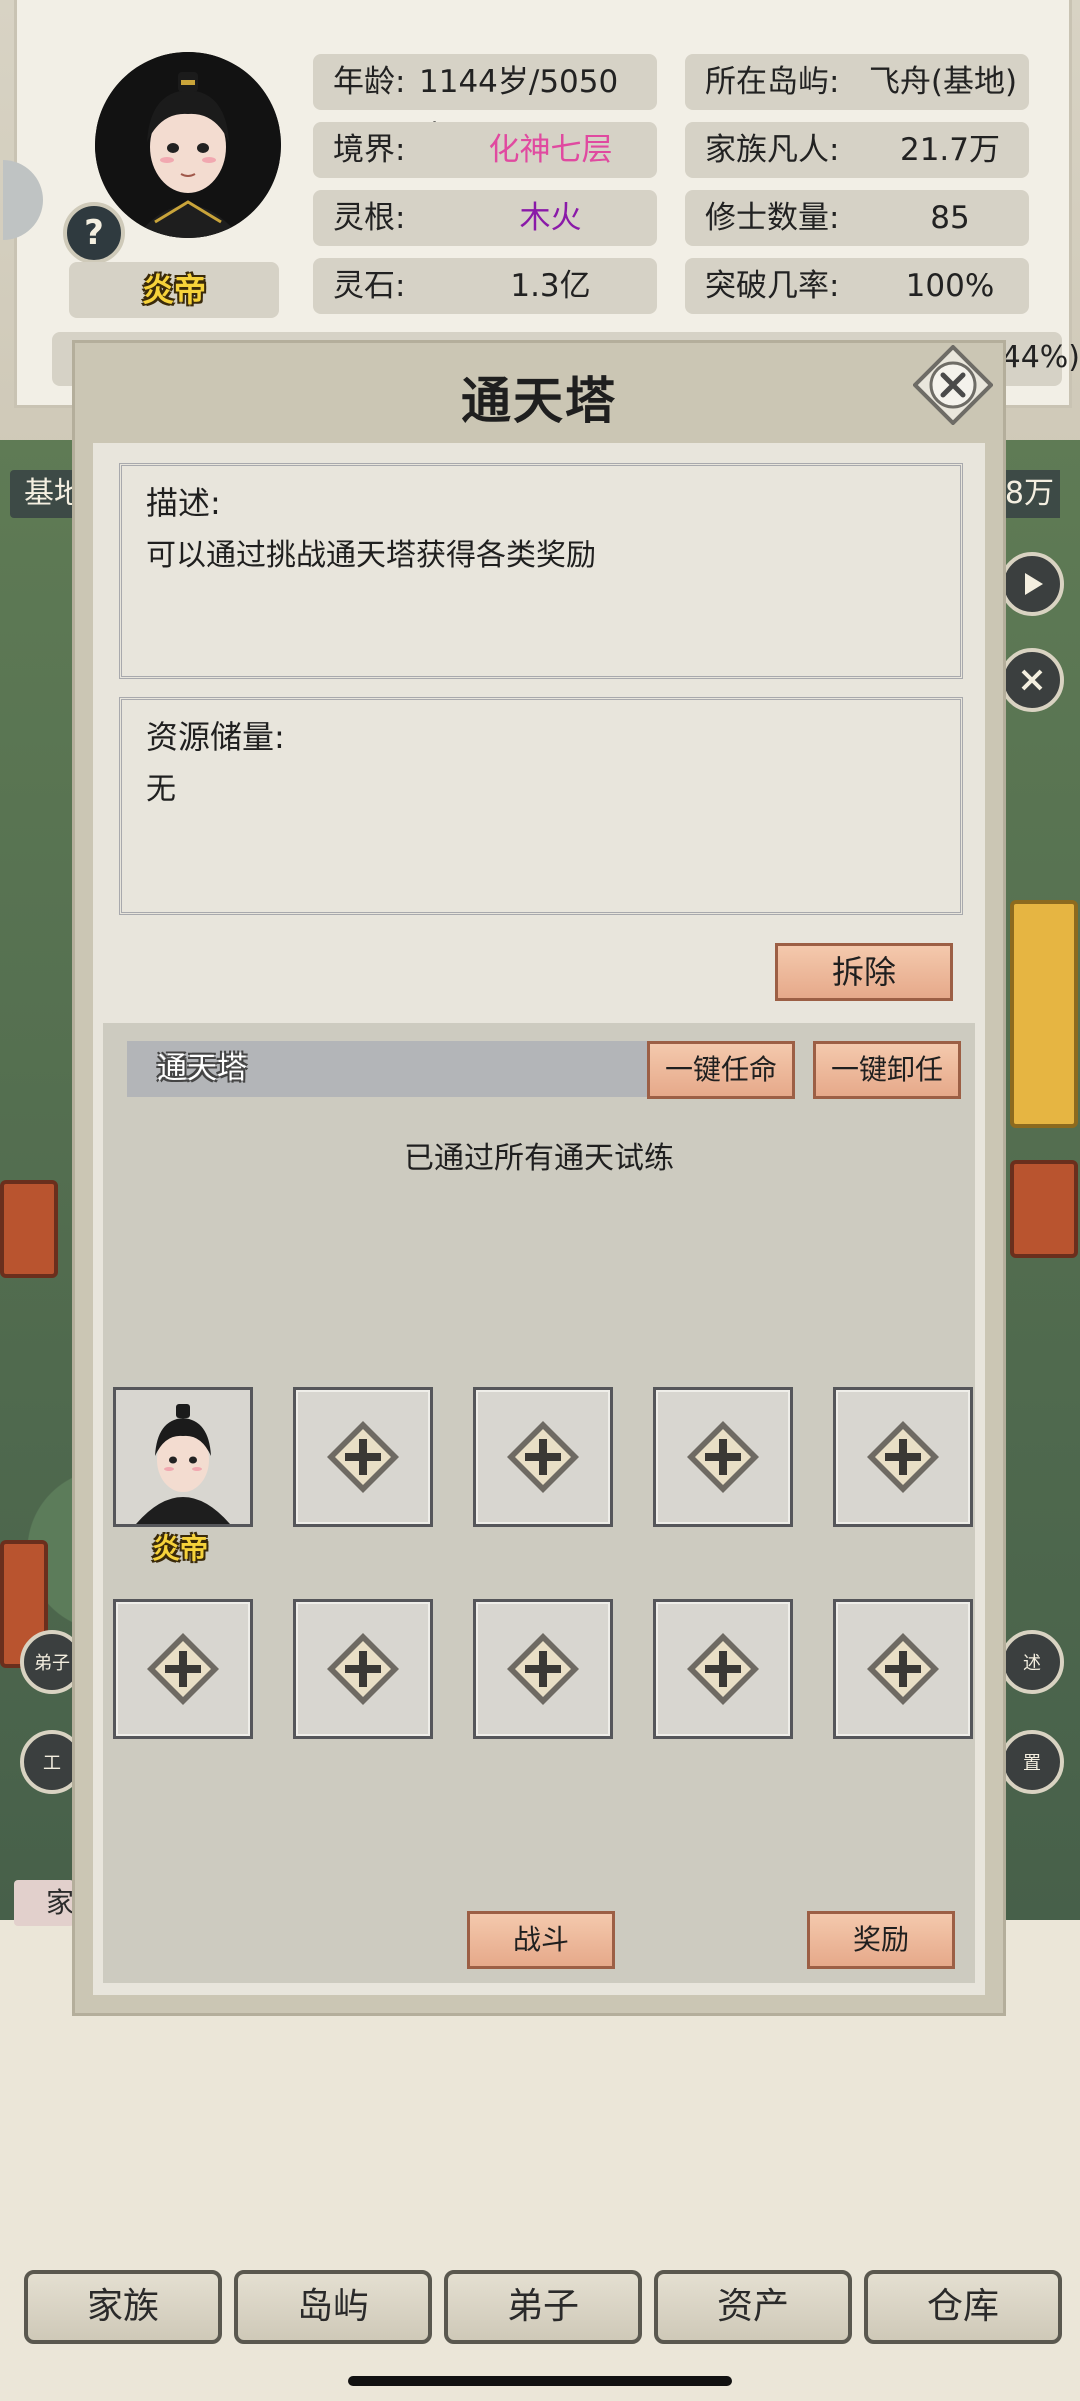  I want to click on stat-breakthrough-value: 100%, so click(950, 286).